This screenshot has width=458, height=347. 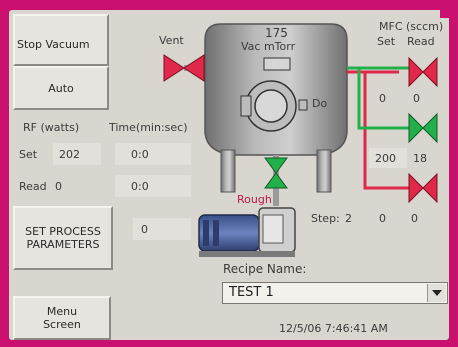 What do you see at coordinates (268, 46) in the screenshot?
I see `pressure-units: Vac mTorr` at bounding box center [268, 46].